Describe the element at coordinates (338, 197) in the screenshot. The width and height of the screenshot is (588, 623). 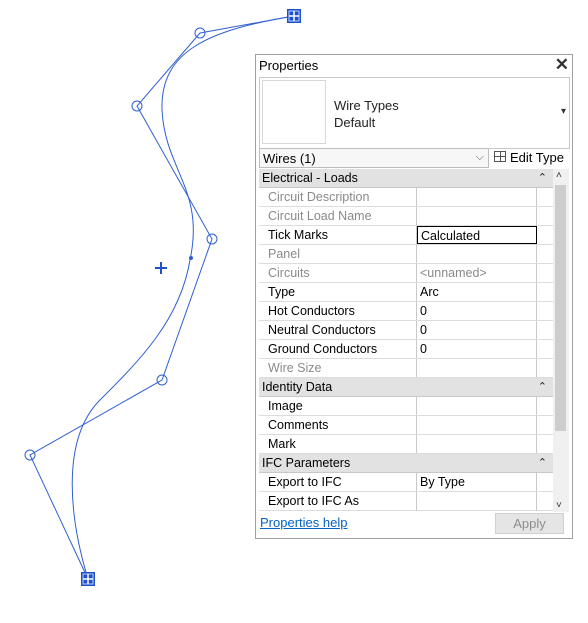
I see `property-name: Circuit Description` at that location.